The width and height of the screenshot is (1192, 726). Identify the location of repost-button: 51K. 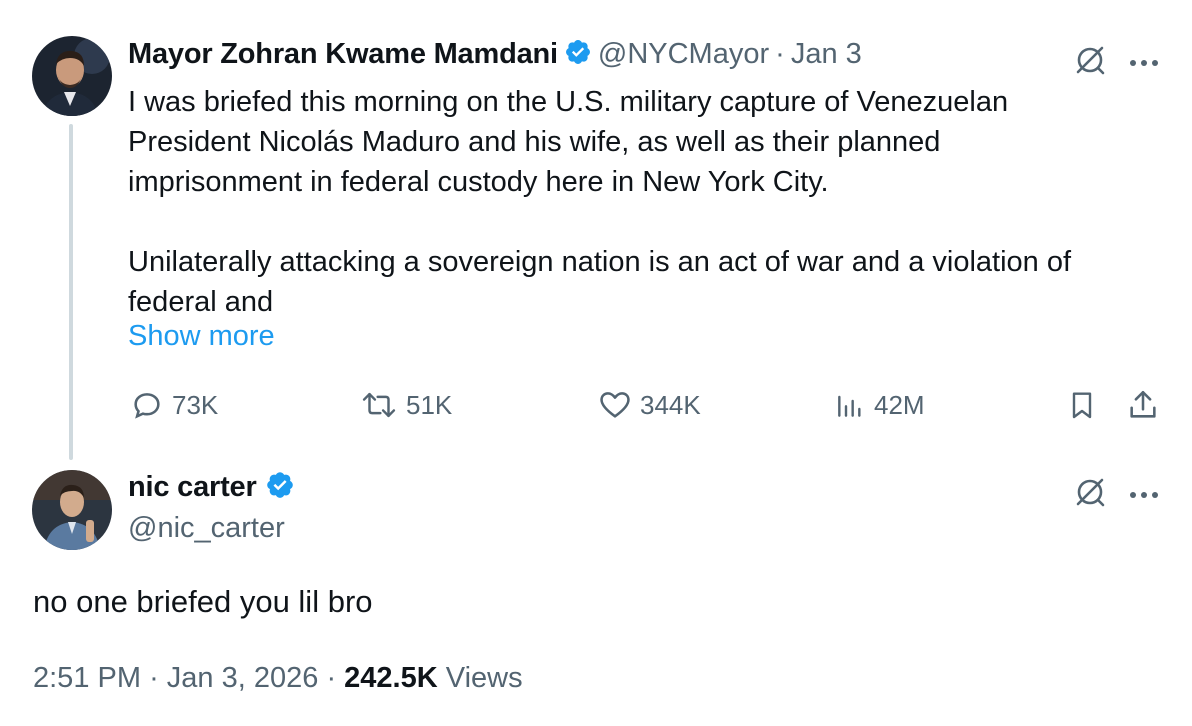
(406, 405).